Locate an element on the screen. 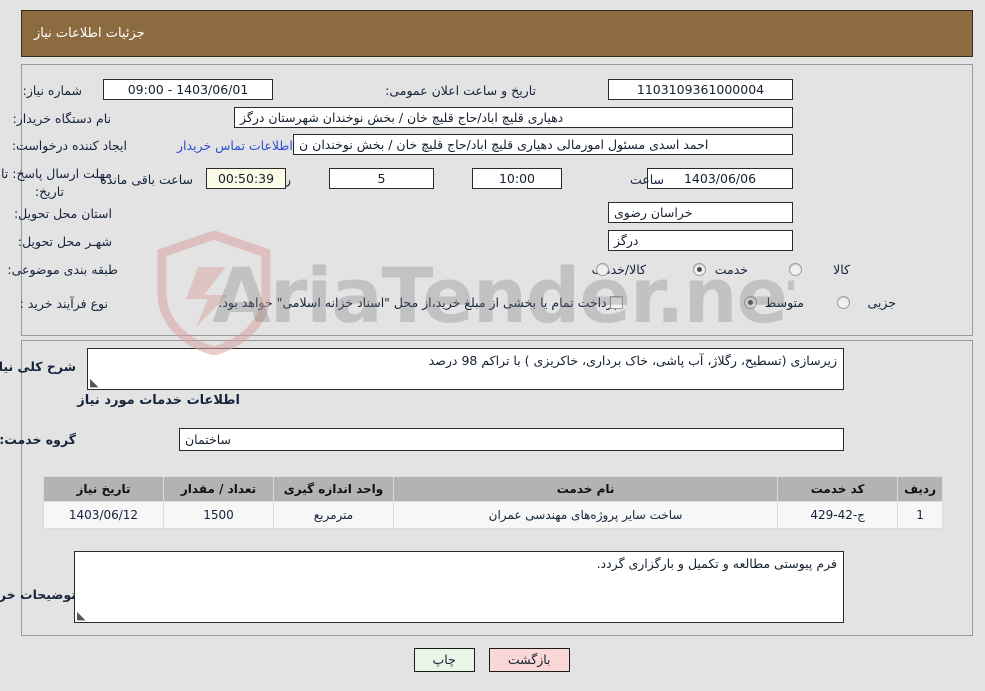  deadline-hour-label: ساعت is located at coordinates (647, 179).